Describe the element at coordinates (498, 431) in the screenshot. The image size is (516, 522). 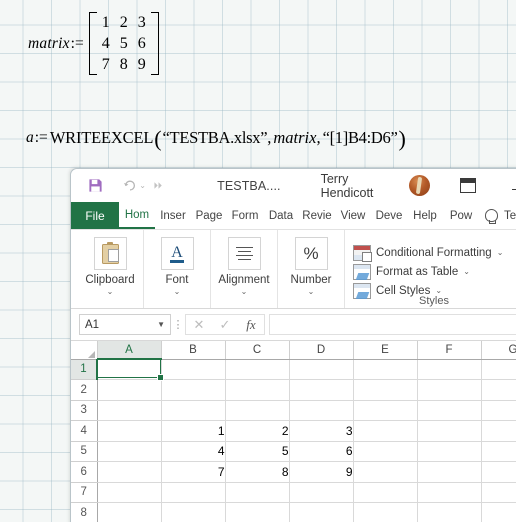
I see `cell-G4` at that location.